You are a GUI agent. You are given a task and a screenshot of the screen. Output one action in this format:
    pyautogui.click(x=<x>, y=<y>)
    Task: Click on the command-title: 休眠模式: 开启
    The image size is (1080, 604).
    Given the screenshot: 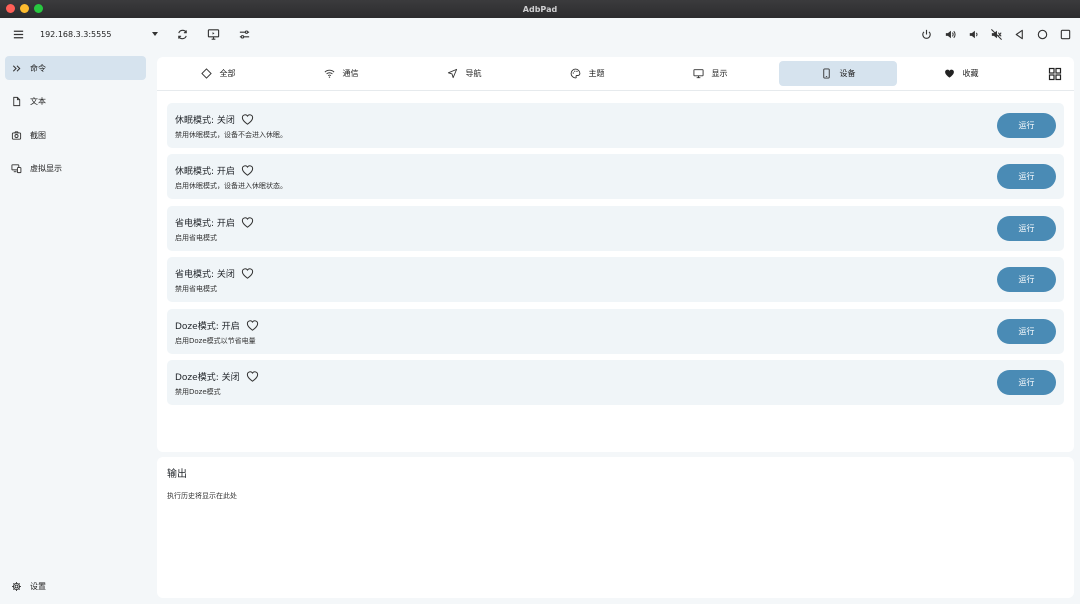 What is the action you would take?
    pyautogui.click(x=205, y=172)
    